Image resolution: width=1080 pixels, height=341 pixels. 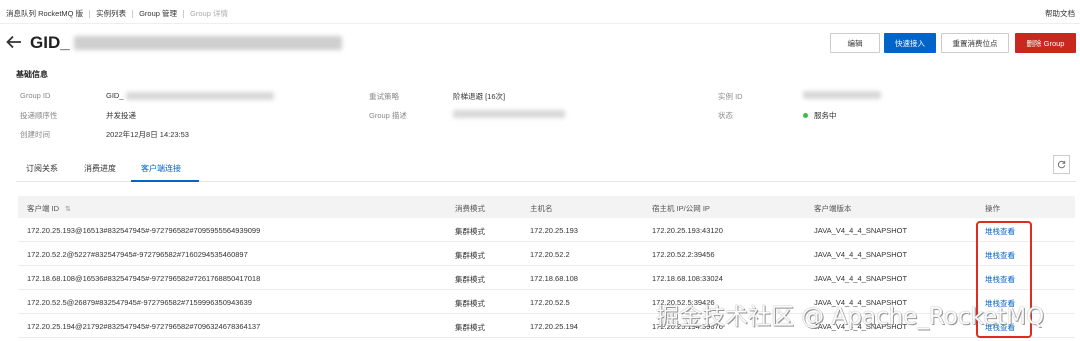 I want to click on help-docs-link: 帮助文档, so click(x=1060, y=13).